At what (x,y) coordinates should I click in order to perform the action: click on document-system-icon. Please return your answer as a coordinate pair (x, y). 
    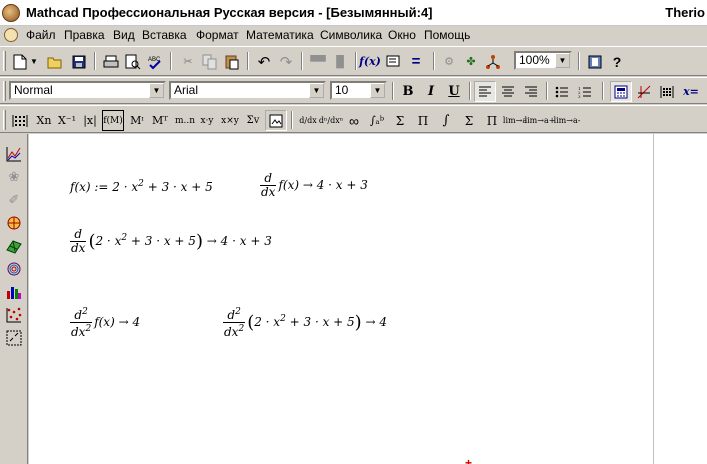
    Looking at the image, I should click on (11, 35).